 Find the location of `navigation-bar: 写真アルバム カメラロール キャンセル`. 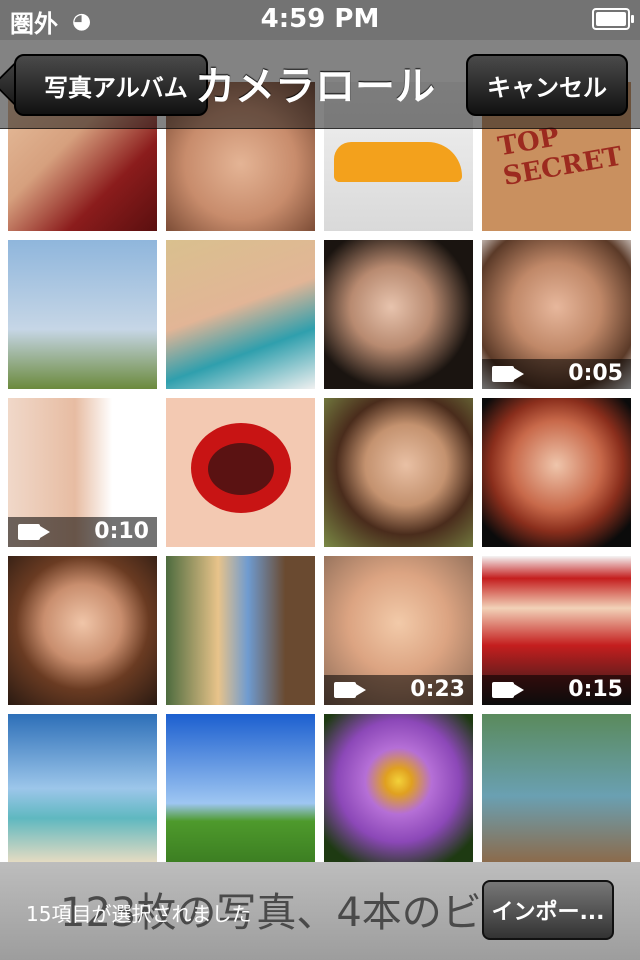

navigation-bar: 写真アルバム カメラロール キャンセル is located at coordinates (320, 84).